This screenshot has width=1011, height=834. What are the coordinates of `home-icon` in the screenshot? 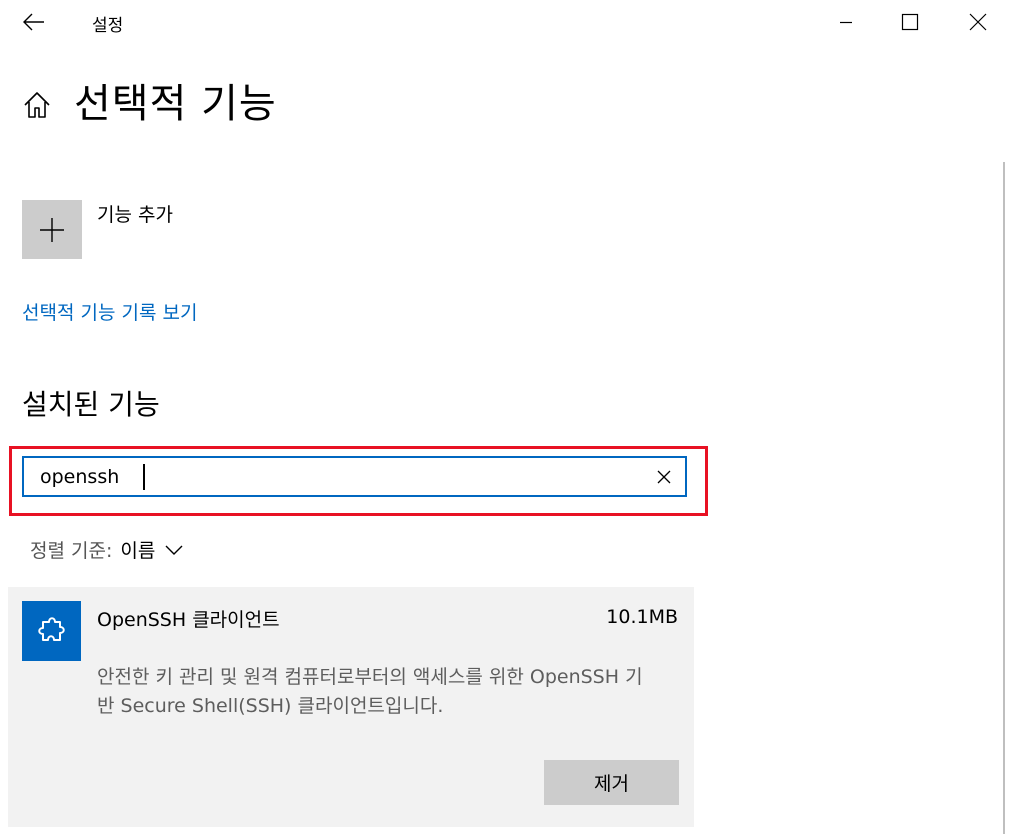 It's located at (37, 105).